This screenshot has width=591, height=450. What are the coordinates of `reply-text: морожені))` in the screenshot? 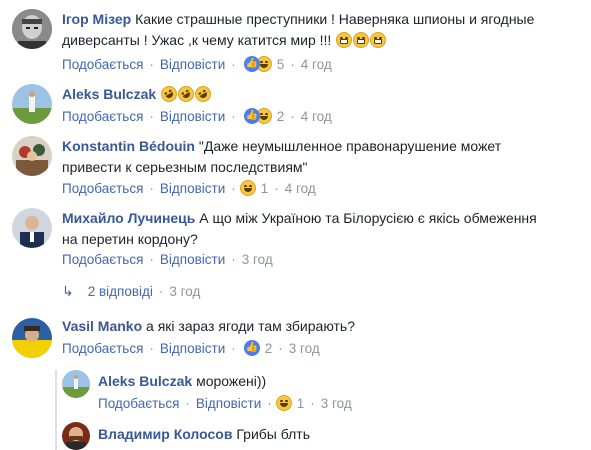 It's located at (231, 381).